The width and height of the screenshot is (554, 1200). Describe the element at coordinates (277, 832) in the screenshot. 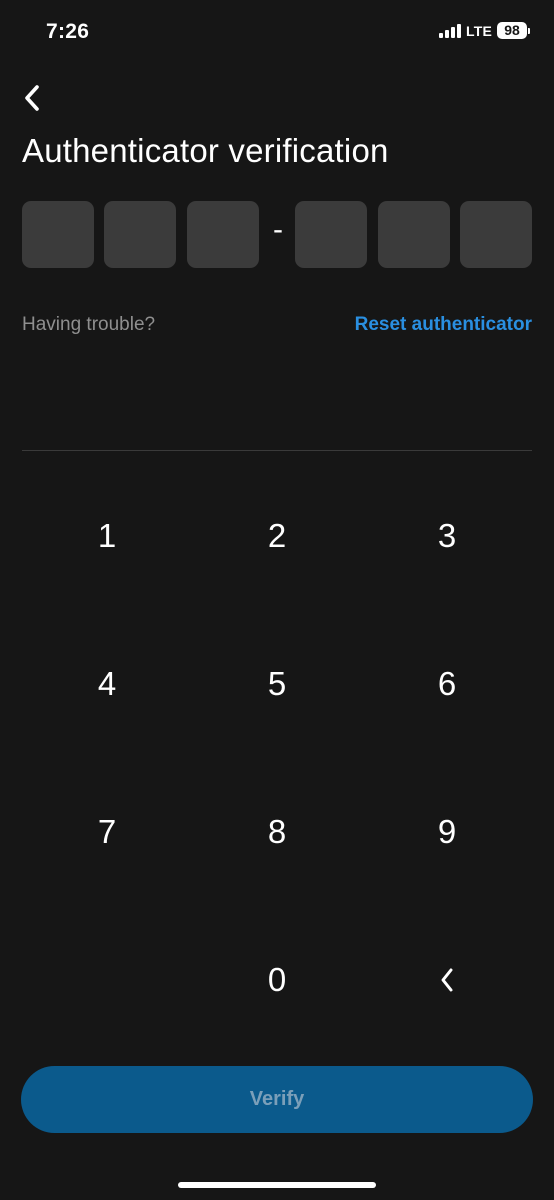

I see `key-8: 8` at that location.